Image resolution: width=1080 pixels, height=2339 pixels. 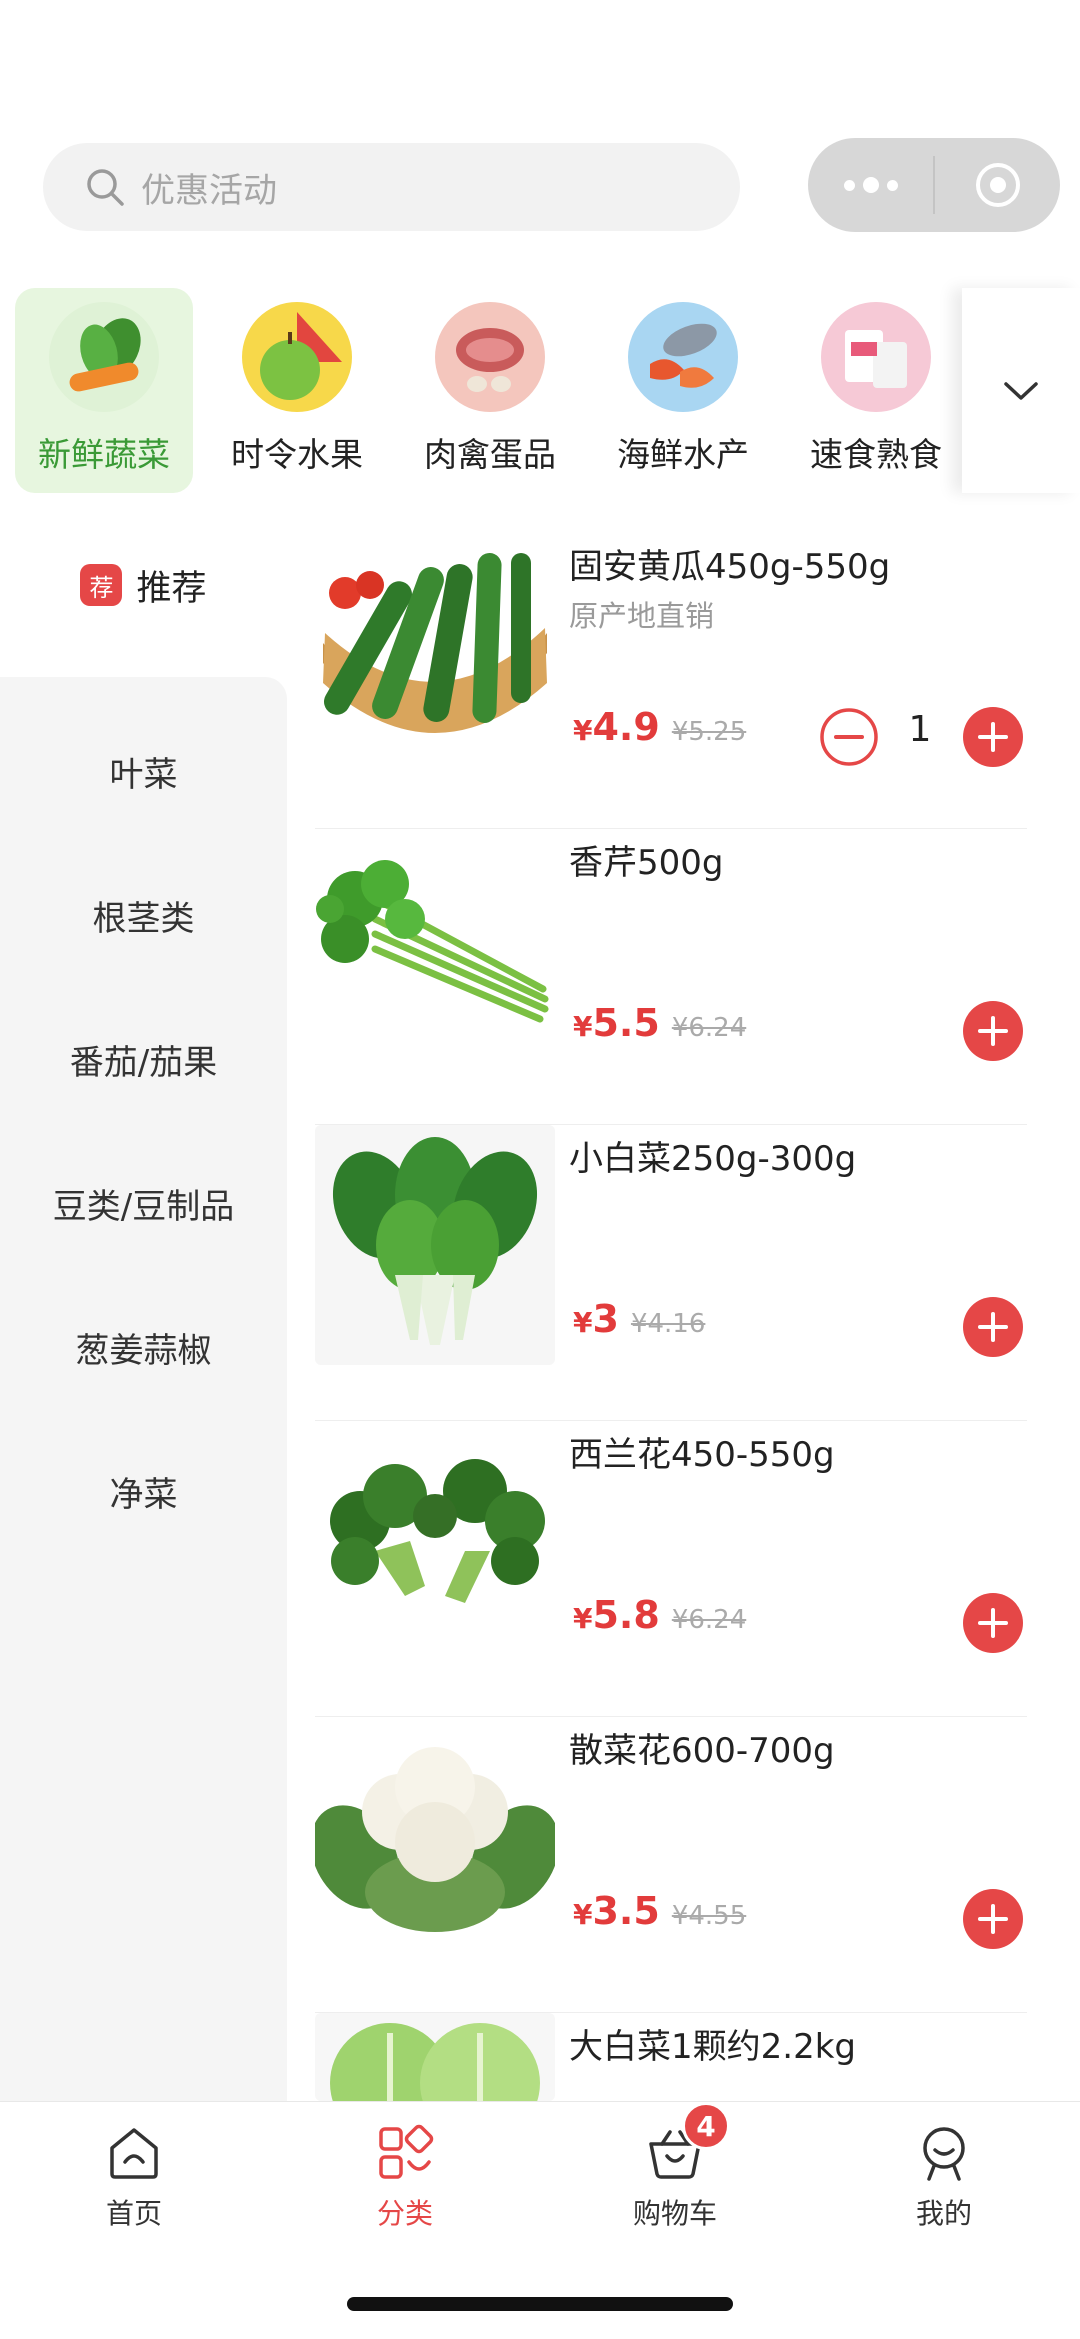 I want to click on cauliflower-image, so click(x=435, y=1837).